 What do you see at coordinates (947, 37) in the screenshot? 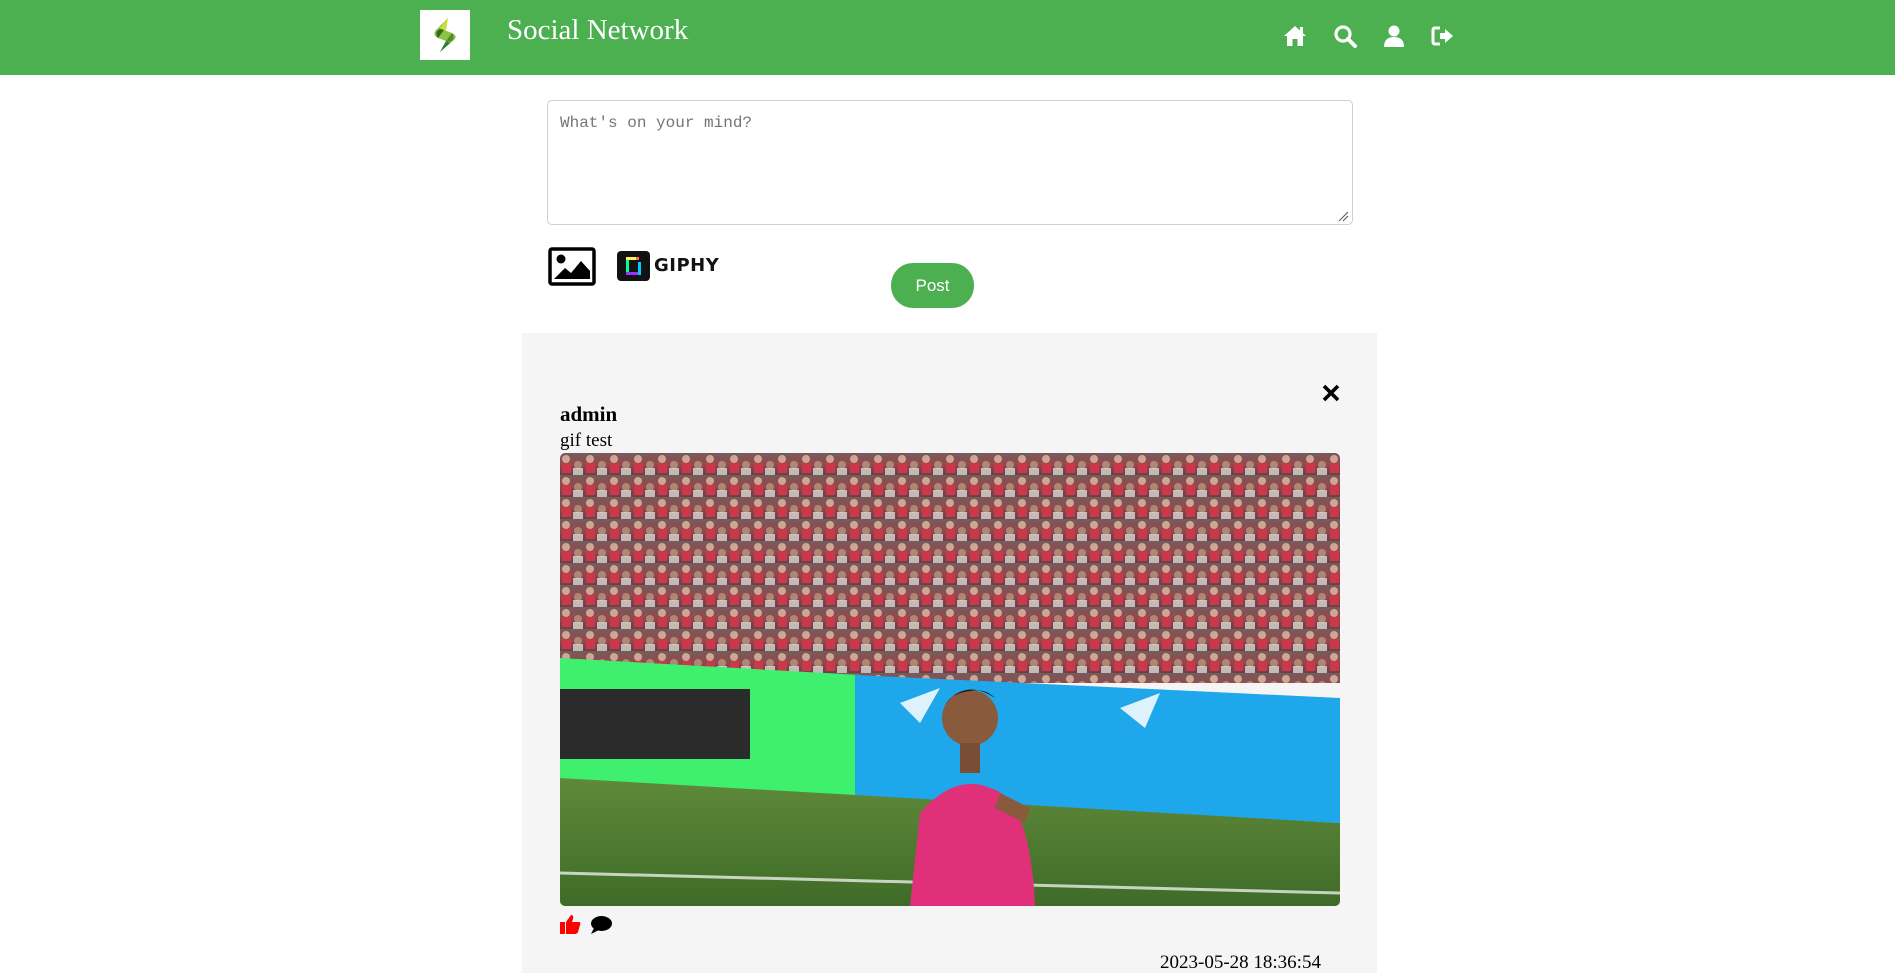
I see `top-navbar: Social Network` at bounding box center [947, 37].